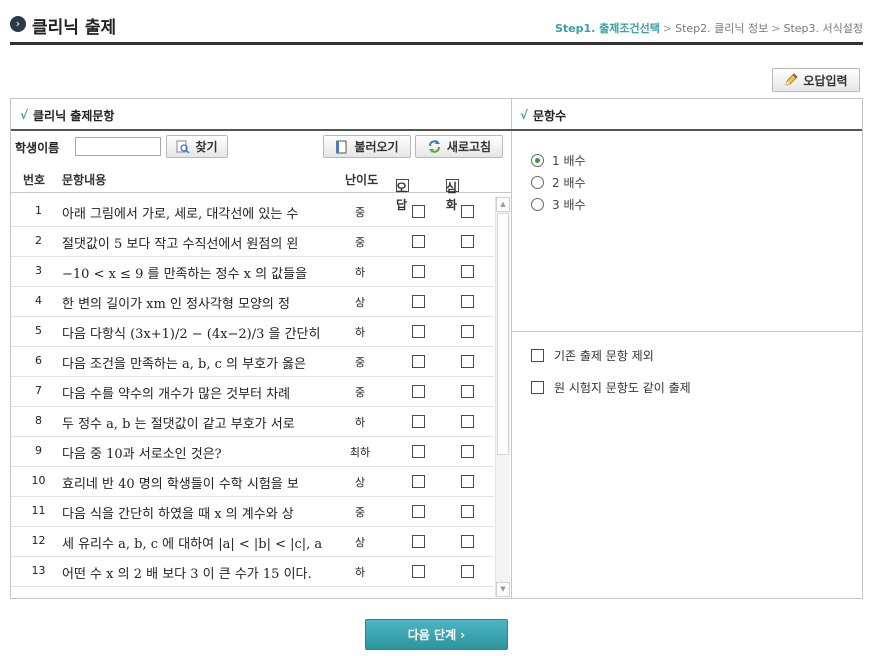 The width and height of the screenshot is (872, 656). What do you see at coordinates (503, 589) in the screenshot?
I see `scroll-down-arrow-icon: ▼` at bounding box center [503, 589].